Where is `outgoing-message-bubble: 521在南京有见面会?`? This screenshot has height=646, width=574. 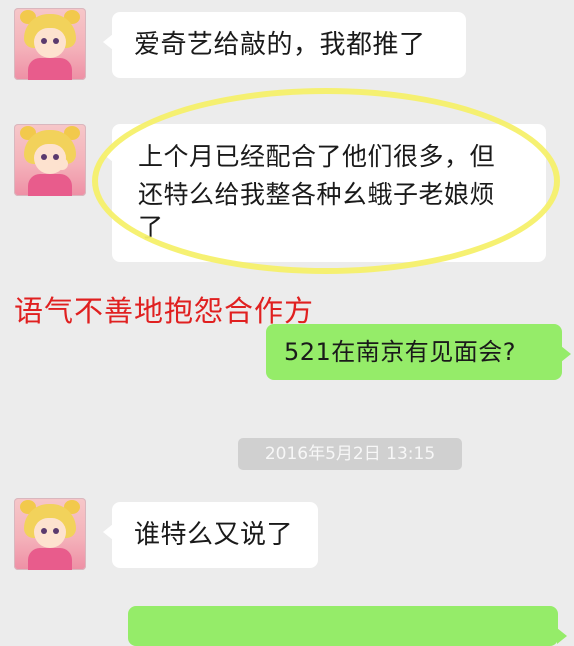 outgoing-message-bubble: 521在南京有见面会? is located at coordinates (418, 352).